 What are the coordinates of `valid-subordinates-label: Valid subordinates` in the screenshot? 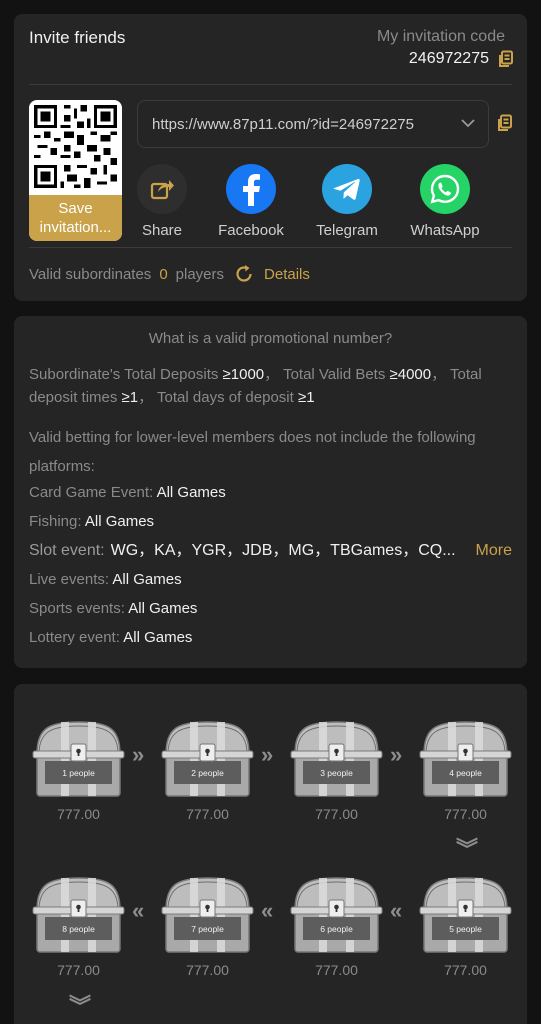 It's located at (90, 274).